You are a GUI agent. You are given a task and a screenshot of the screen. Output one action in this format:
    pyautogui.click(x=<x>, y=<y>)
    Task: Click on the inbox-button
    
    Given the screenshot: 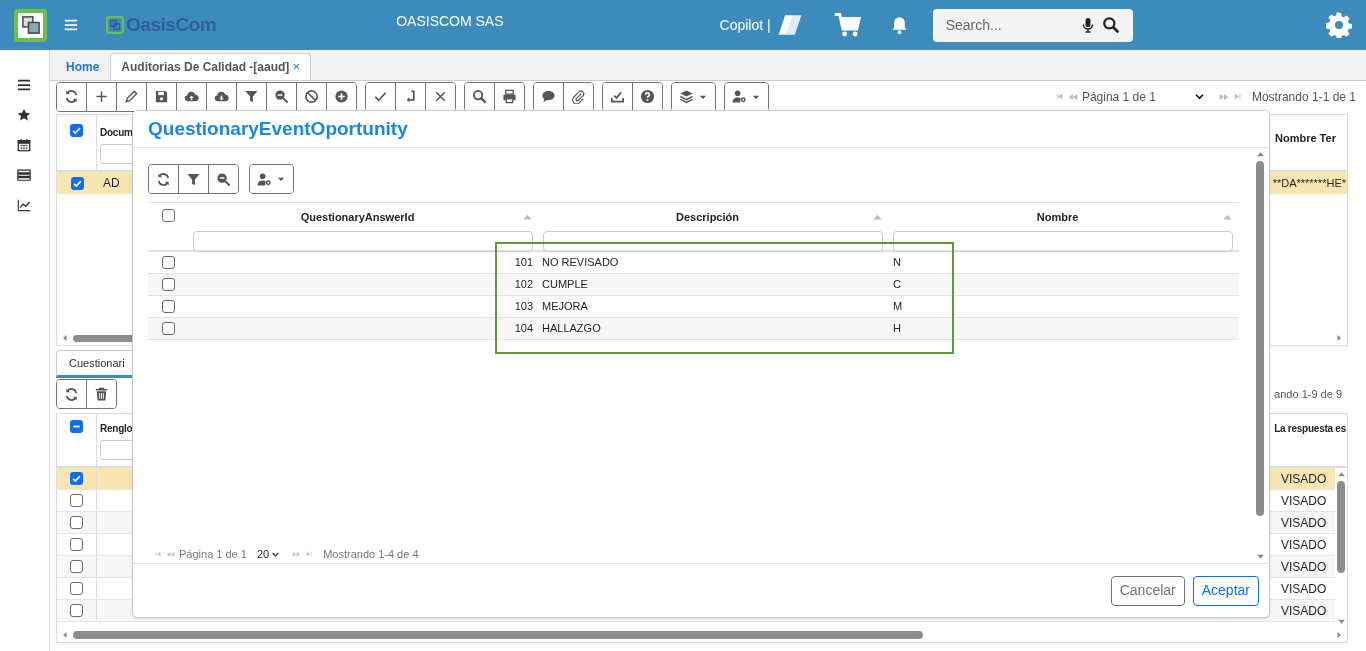 What is the action you would take?
    pyautogui.click(x=618, y=96)
    